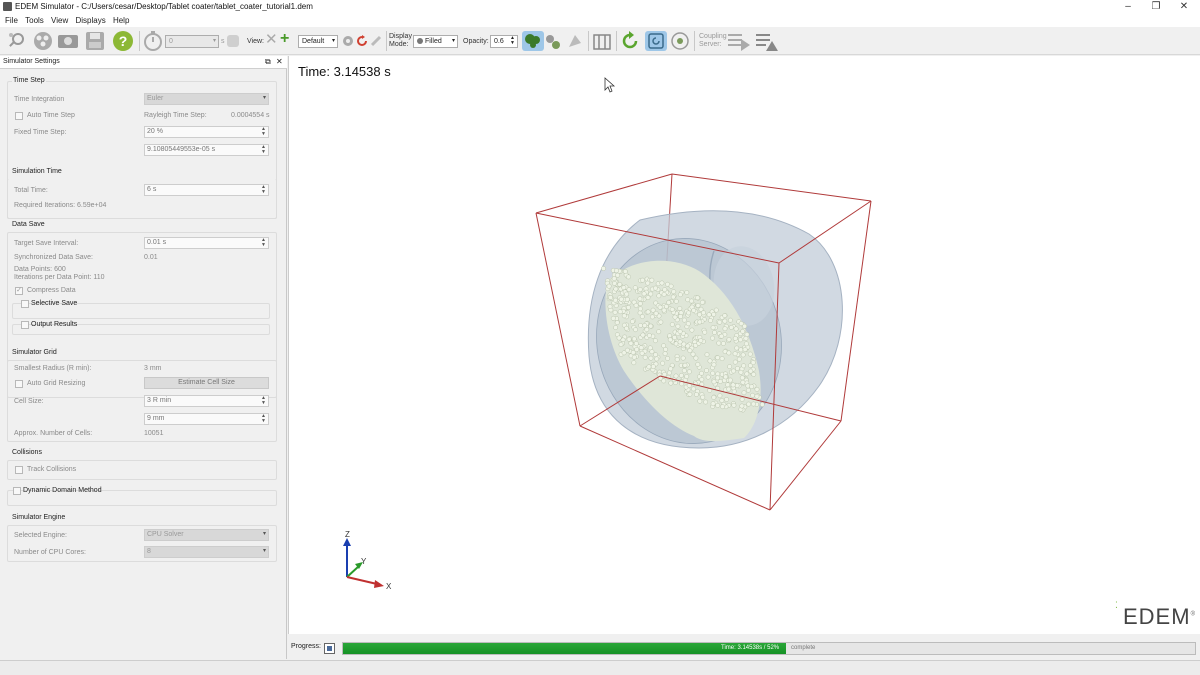  What do you see at coordinates (1117, 605) in the screenshot?
I see `logo-mark-icon: ⁚` at bounding box center [1117, 605].